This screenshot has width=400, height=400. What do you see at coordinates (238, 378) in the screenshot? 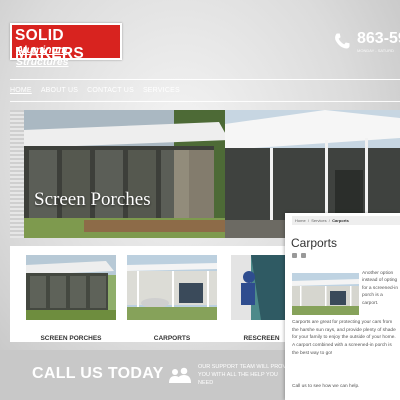
I see `support-line2: YOU WITH ALL THE HELP YOU NEED` at bounding box center [238, 378].